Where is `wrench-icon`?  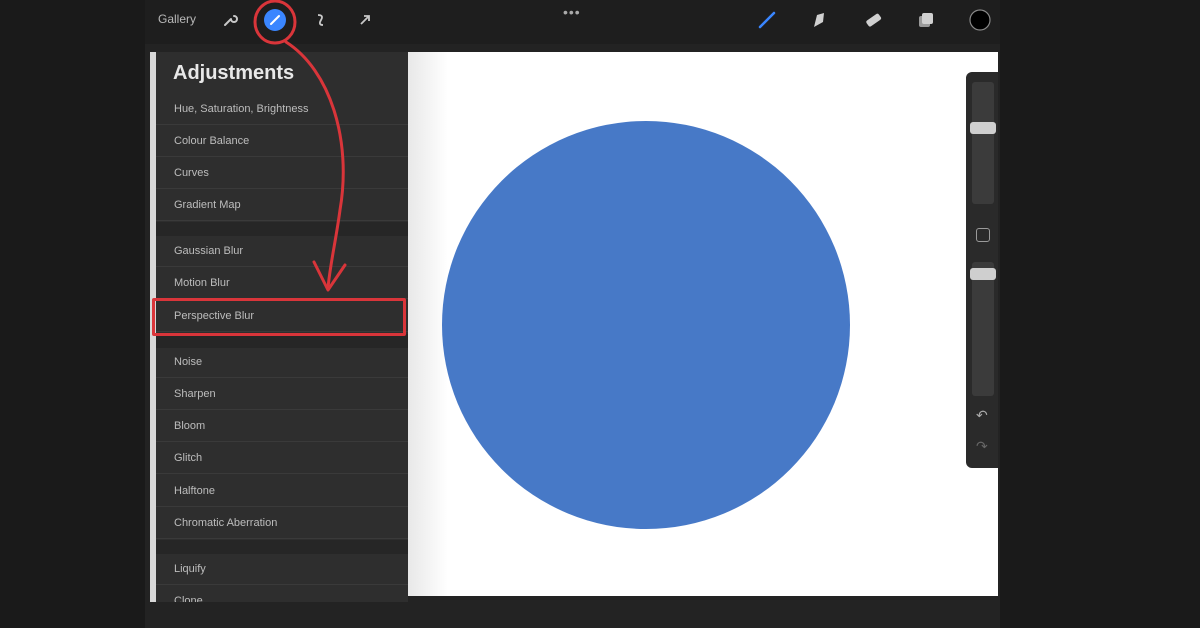
wrench-icon is located at coordinates (230, 20).